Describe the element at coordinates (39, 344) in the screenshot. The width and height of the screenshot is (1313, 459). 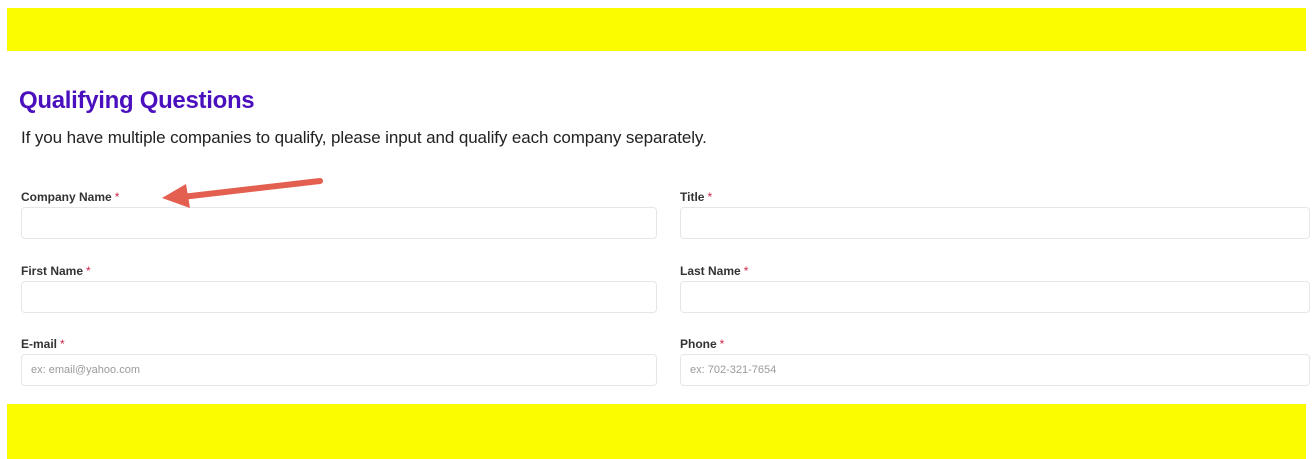
I see `email-label: E-mail` at that location.